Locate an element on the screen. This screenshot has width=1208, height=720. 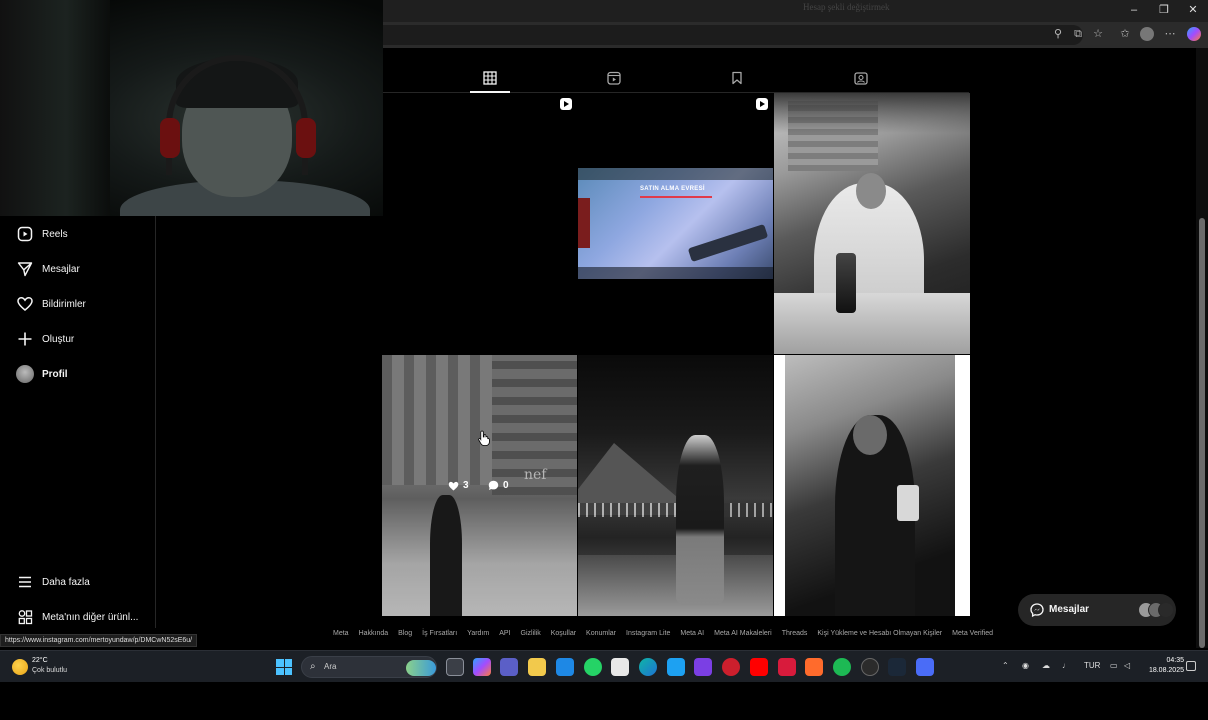
app-icon is located at coordinates (925, 667).